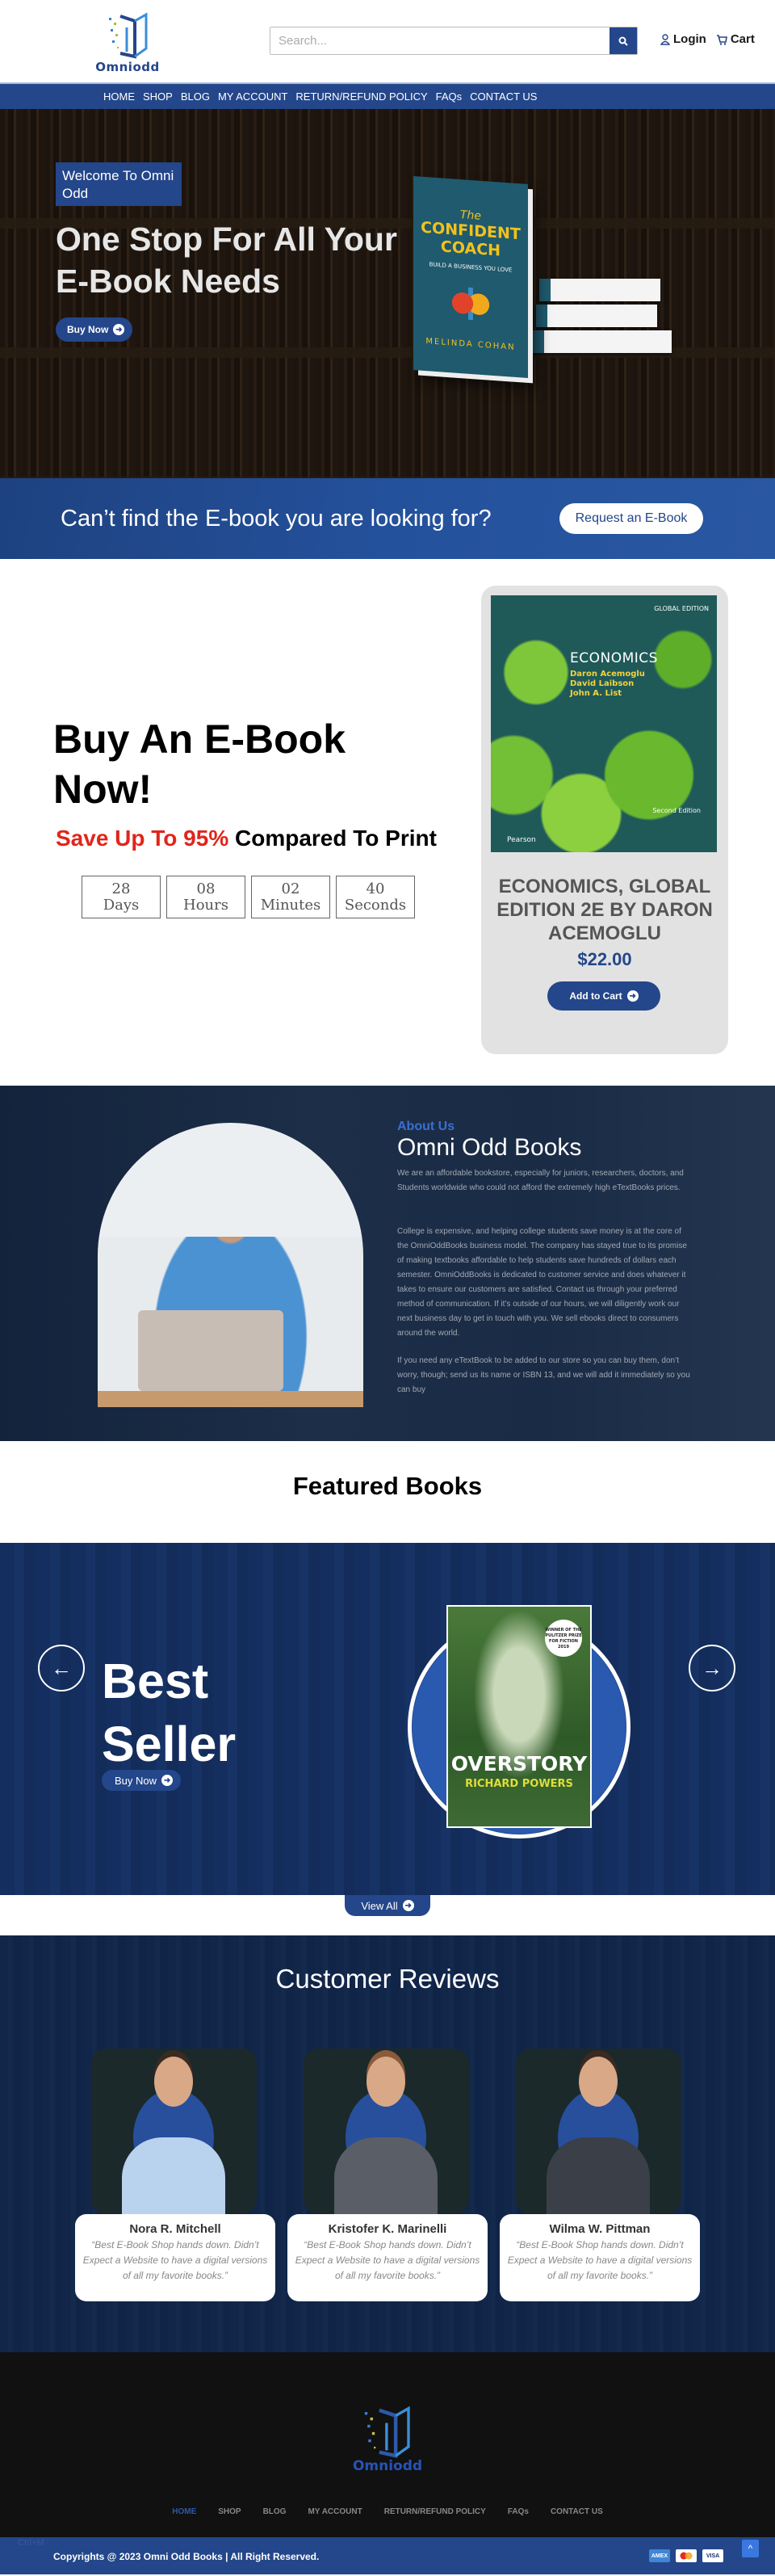 The height and width of the screenshot is (2576, 775). Describe the element at coordinates (519, 1784) in the screenshot. I see `featured-book-author: RICHARD POWERS` at that location.